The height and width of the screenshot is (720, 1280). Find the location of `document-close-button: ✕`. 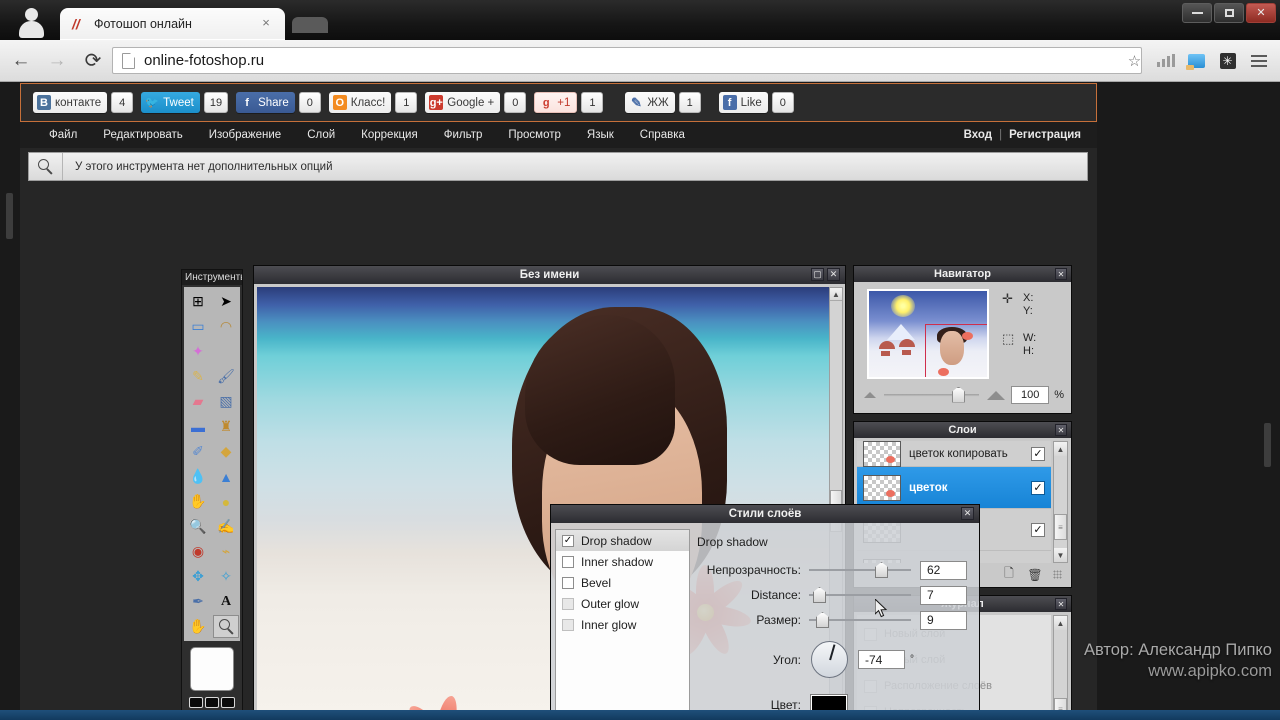

document-close-button: ✕ is located at coordinates (833, 274).